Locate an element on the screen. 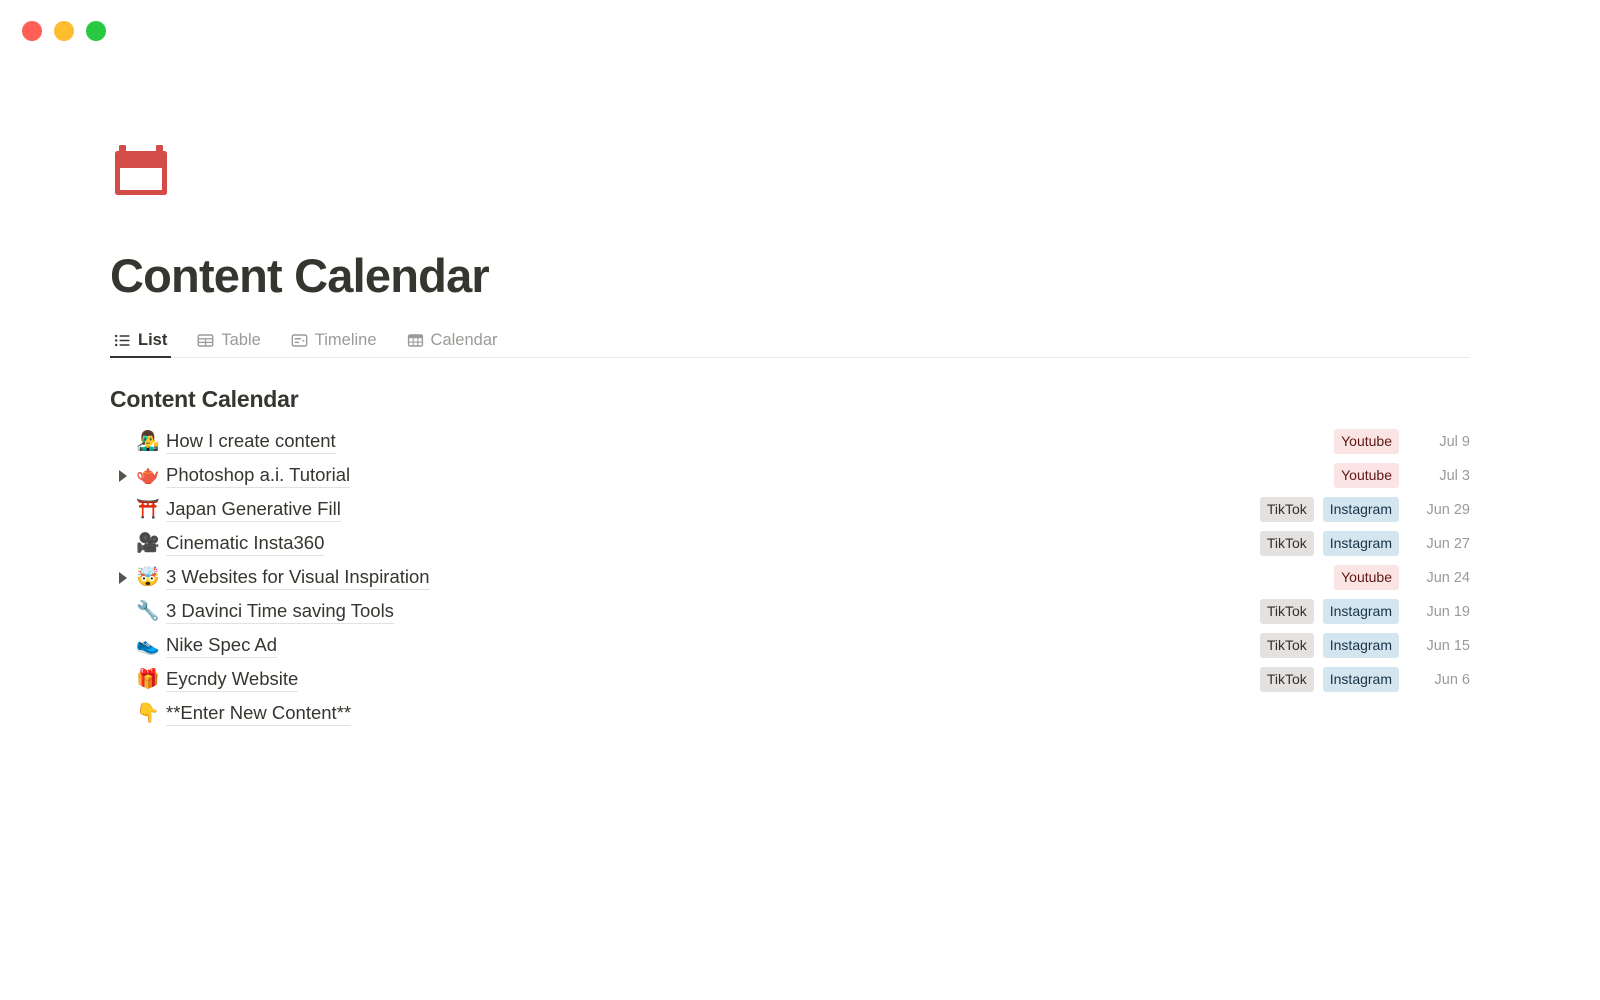 The height and width of the screenshot is (1000, 1600). list-item-properties: TikTok Instagram Jun 15 is located at coordinates (1364, 646).